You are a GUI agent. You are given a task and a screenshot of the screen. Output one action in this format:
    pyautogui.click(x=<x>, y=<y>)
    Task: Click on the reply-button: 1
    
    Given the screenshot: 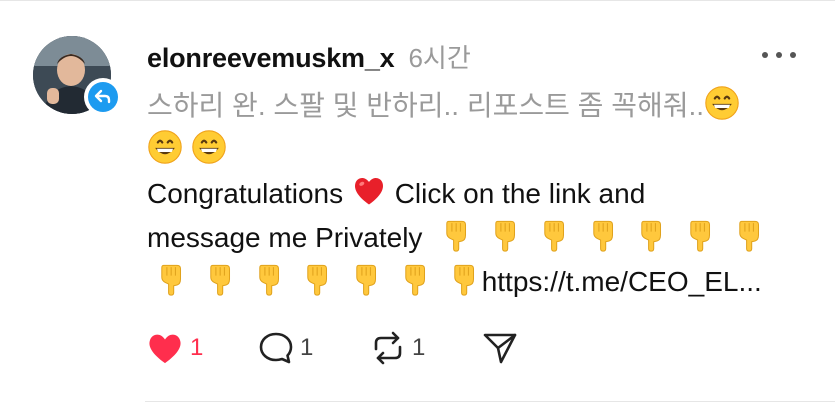 What is the action you would take?
    pyautogui.click(x=285, y=348)
    